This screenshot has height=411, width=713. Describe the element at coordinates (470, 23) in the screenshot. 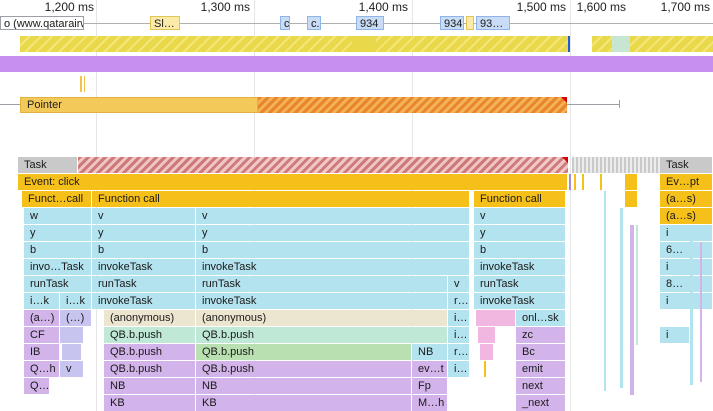

I see `network-request` at that location.